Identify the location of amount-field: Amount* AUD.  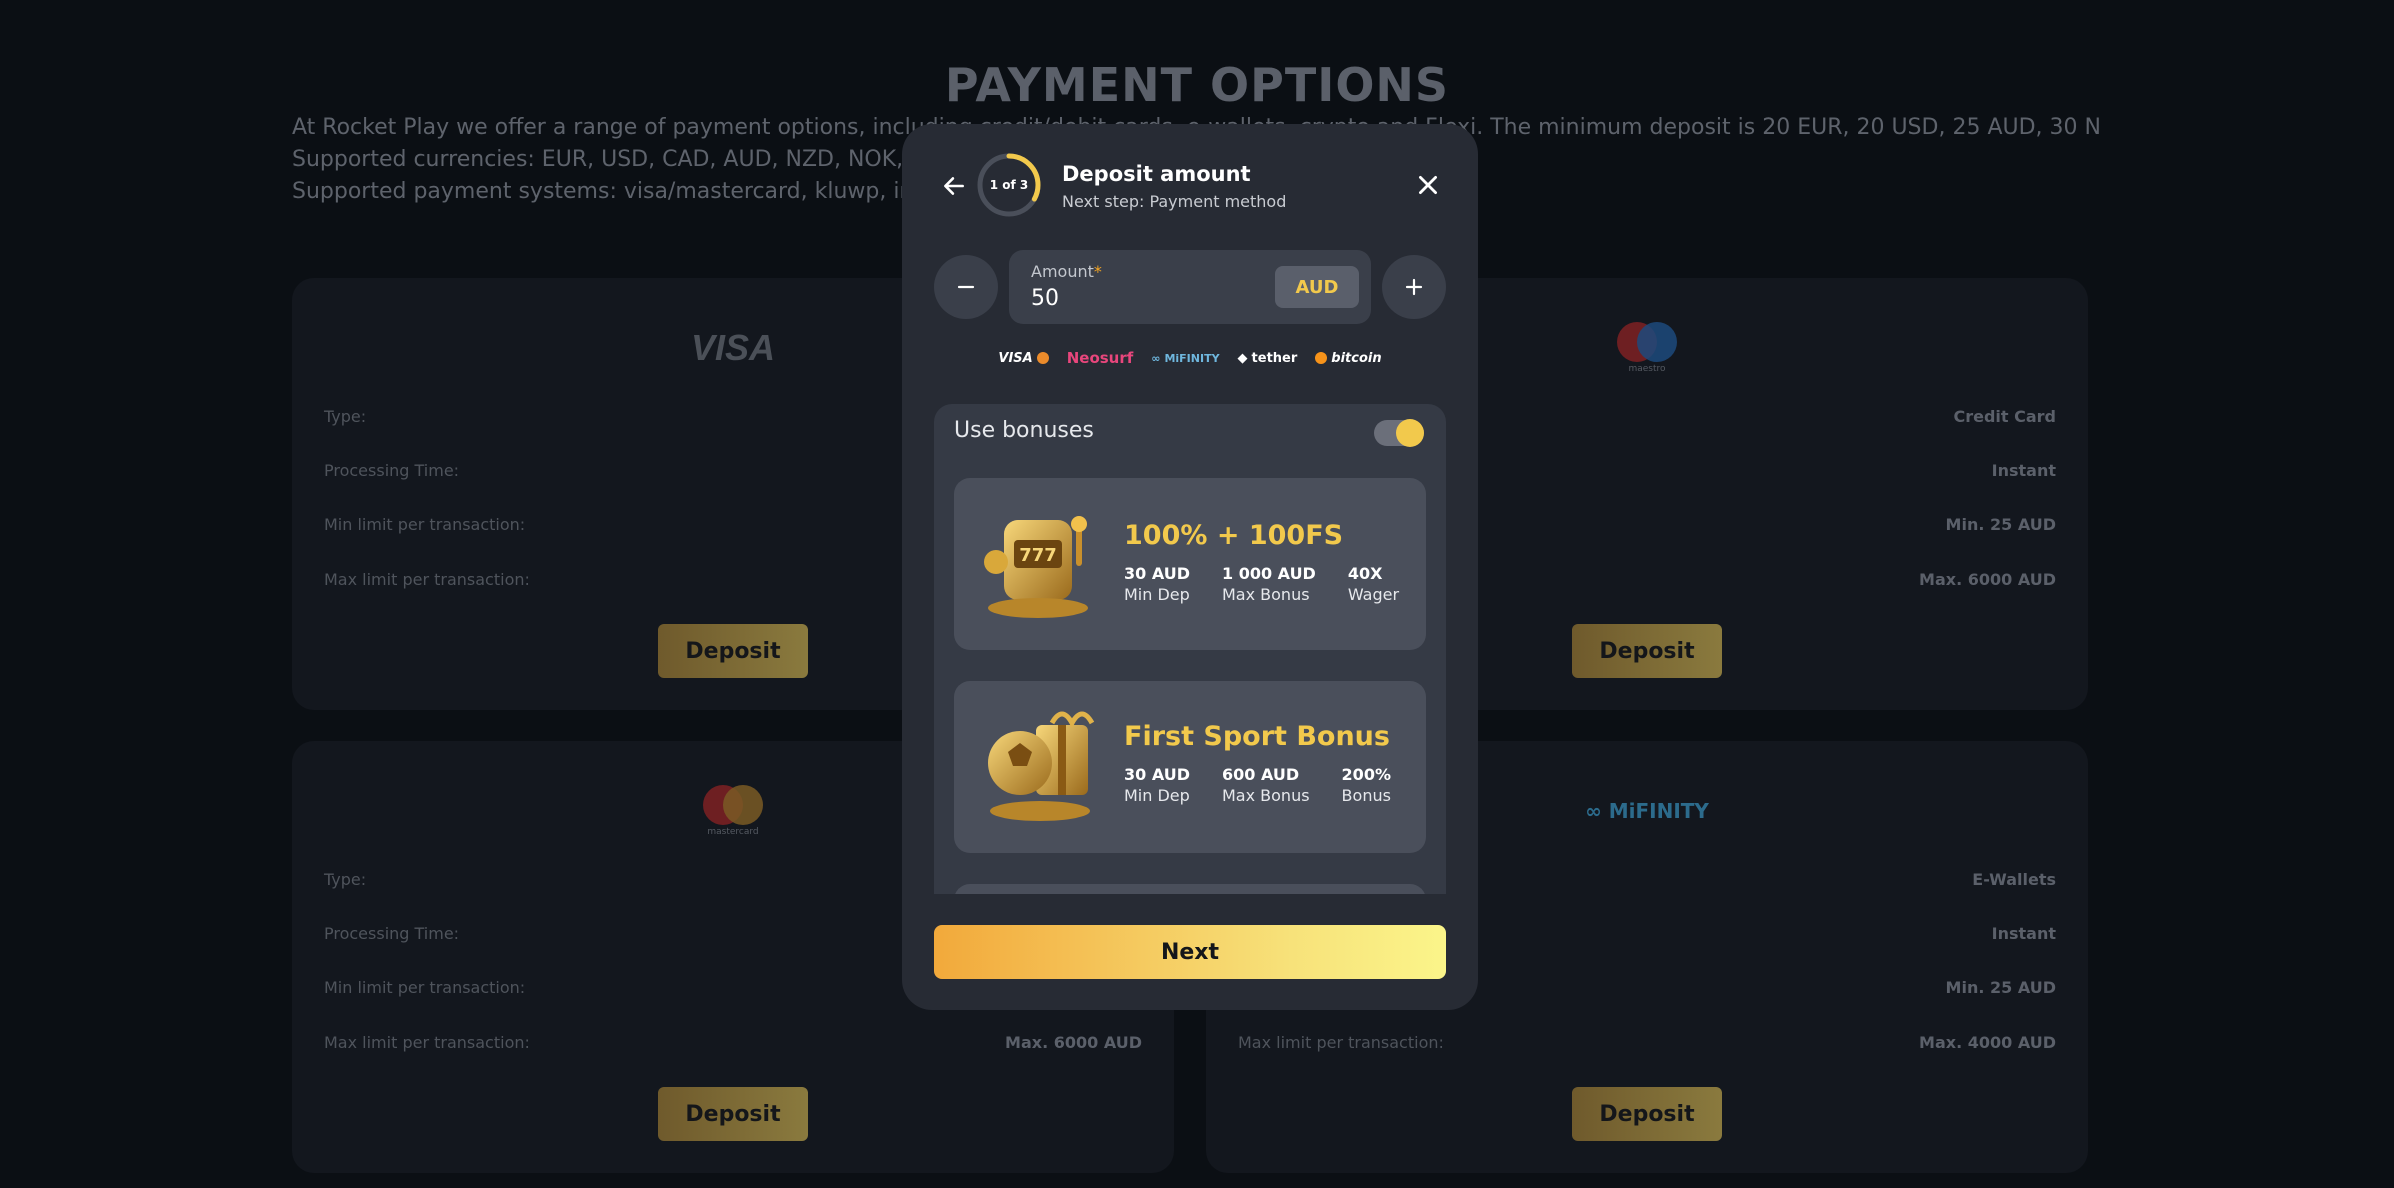
(1190, 287).